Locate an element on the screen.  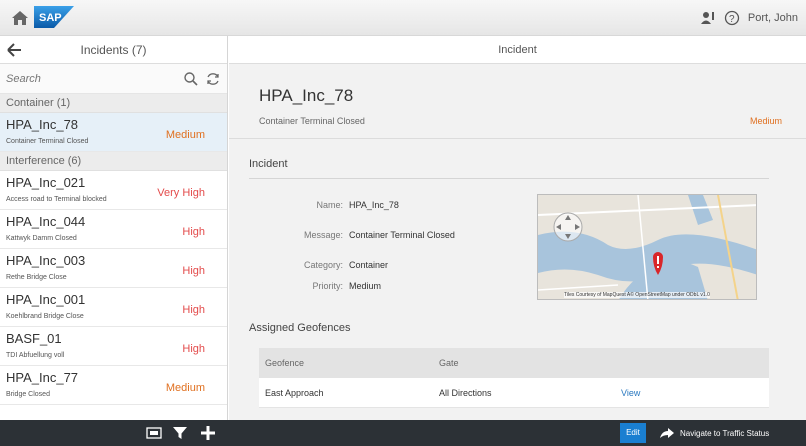
field-value: Container Terminal Closed is located at coordinates (402, 235).